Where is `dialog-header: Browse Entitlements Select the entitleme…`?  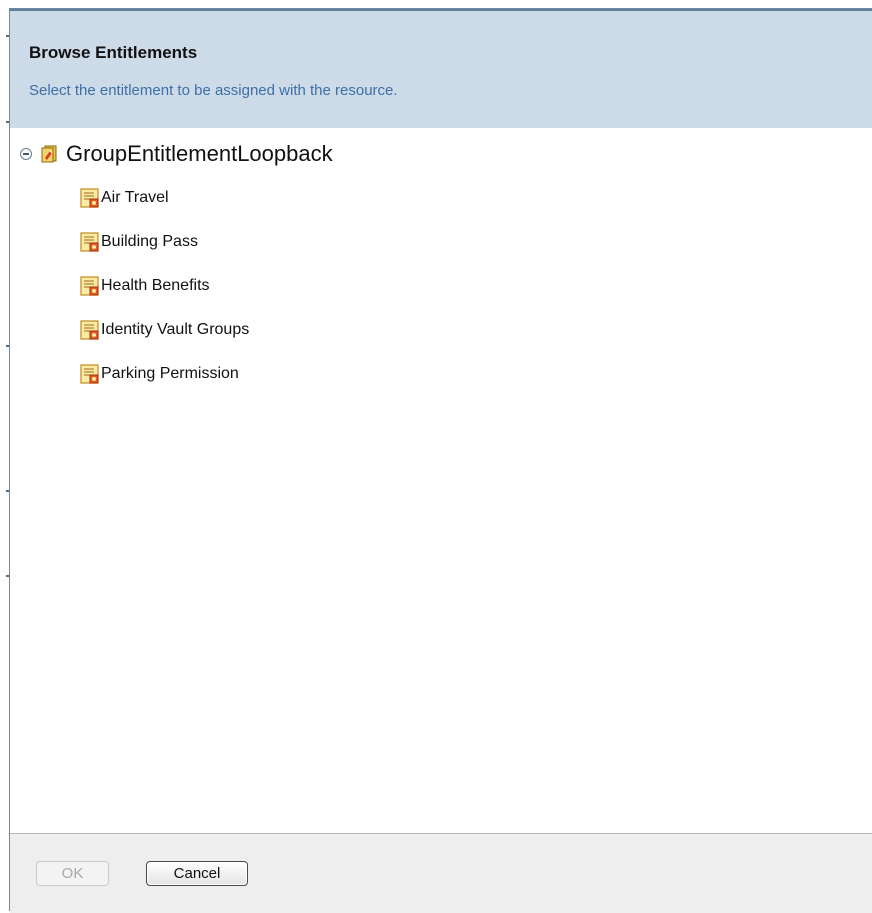
dialog-header: Browse Entitlements Select the entitleme… is located at coordinates (441, 68).